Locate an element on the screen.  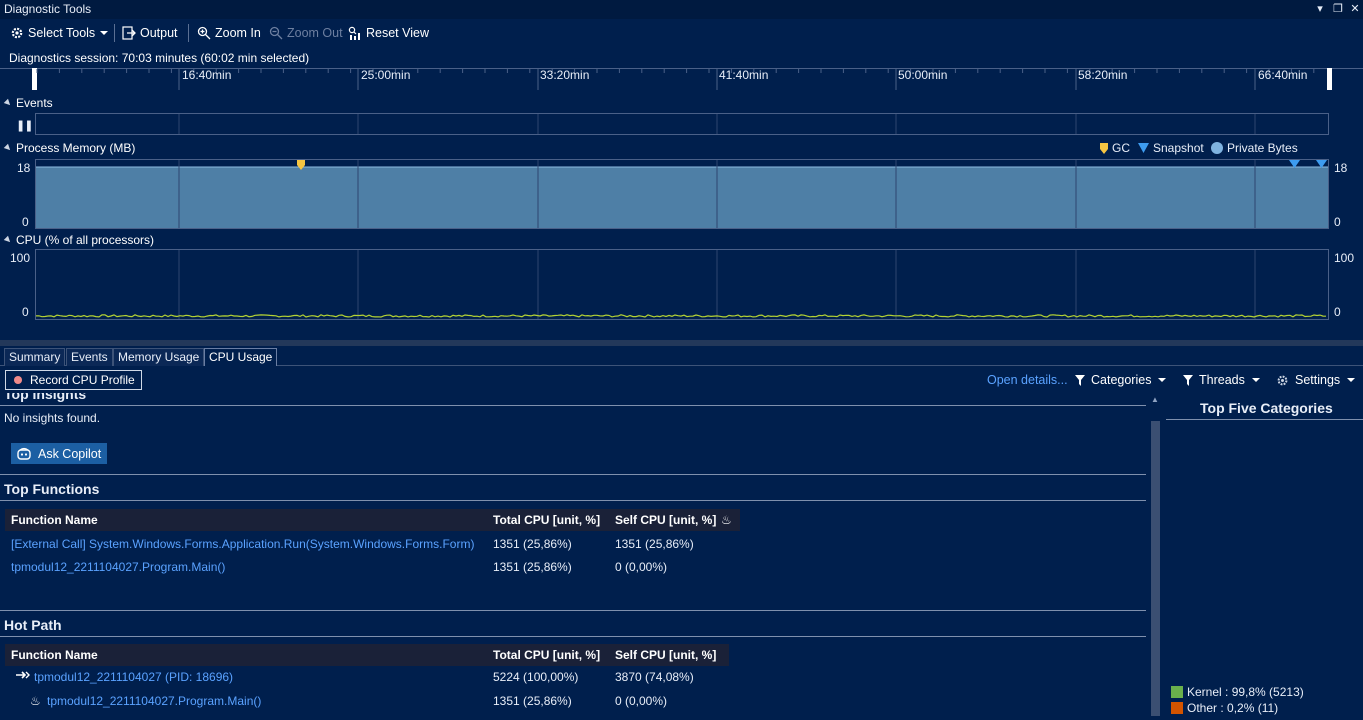
events-heading: Events is located at coordinates (34, 103).